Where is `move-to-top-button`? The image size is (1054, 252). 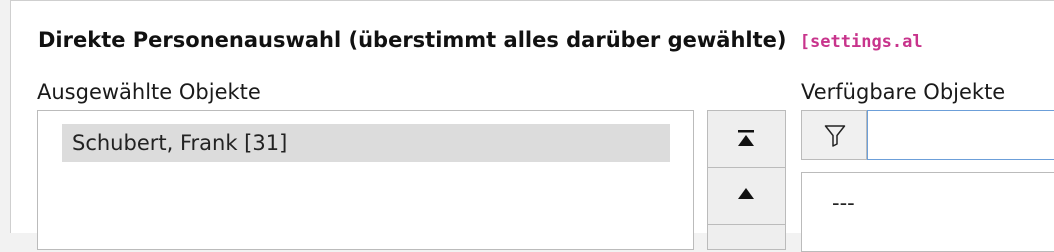
move-to-top-button is located at coordinates (746, 139).